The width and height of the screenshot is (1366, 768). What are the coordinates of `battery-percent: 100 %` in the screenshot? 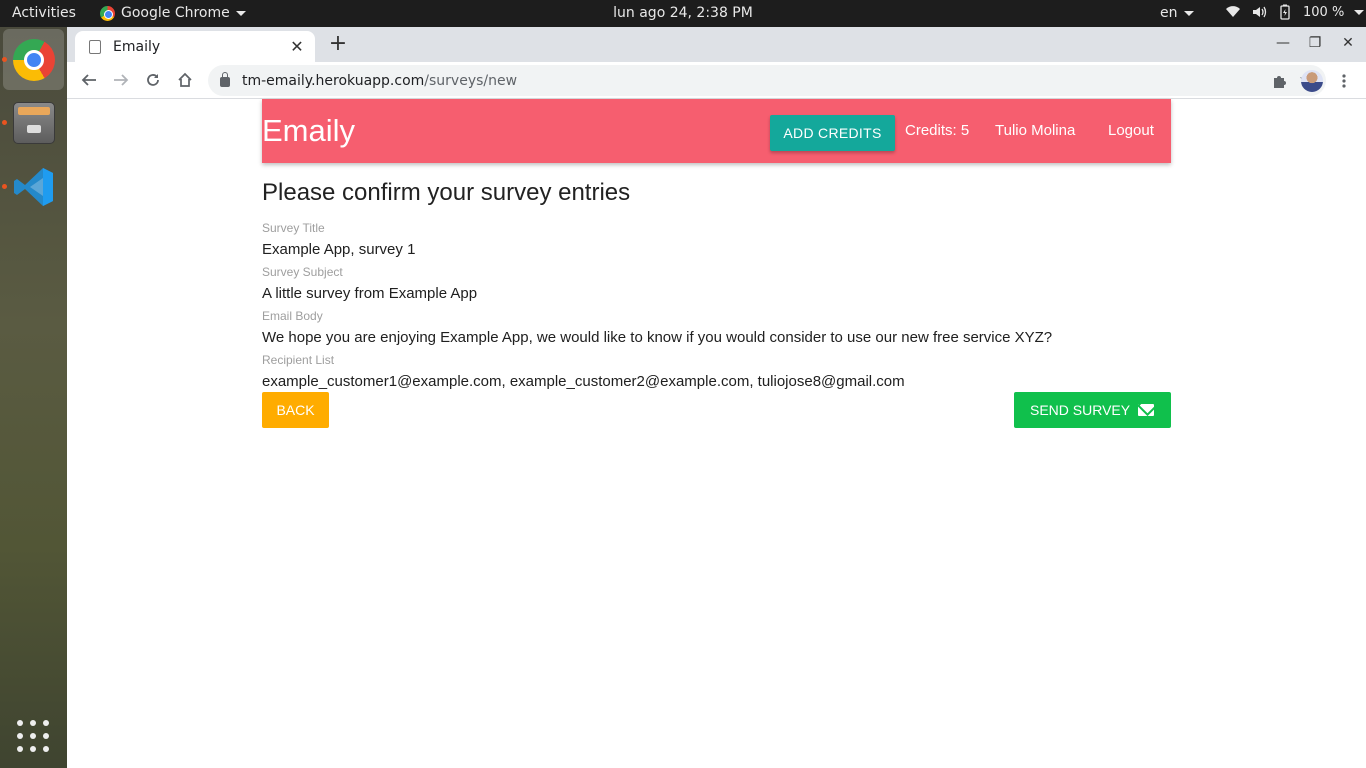 It's located at (1324, 12).